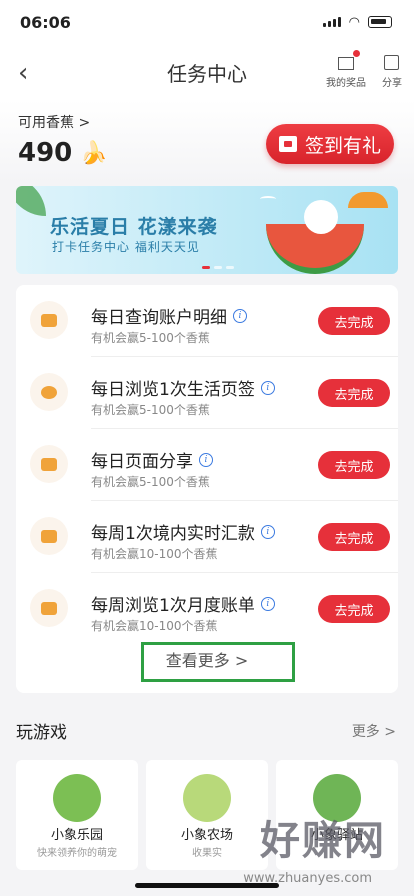  Describe the element at coordinates (323, 841) in the screenshot. I see `watermark-logo: 好赚网` at that location.